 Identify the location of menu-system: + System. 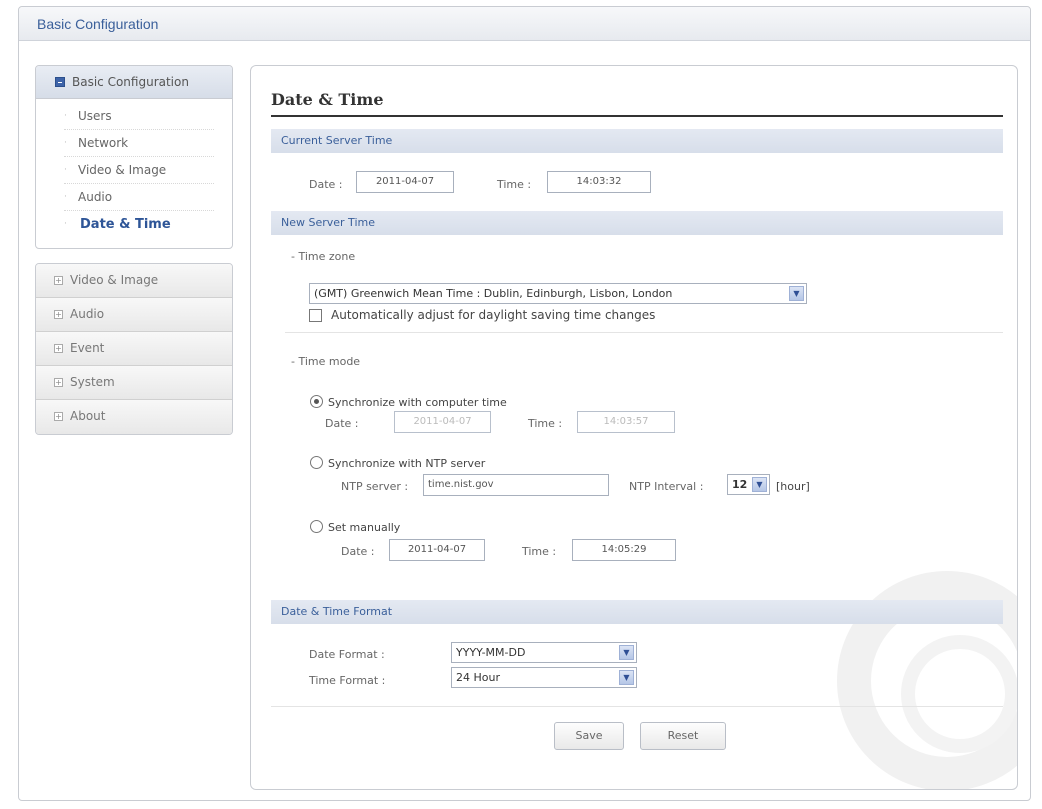
(134, 383).